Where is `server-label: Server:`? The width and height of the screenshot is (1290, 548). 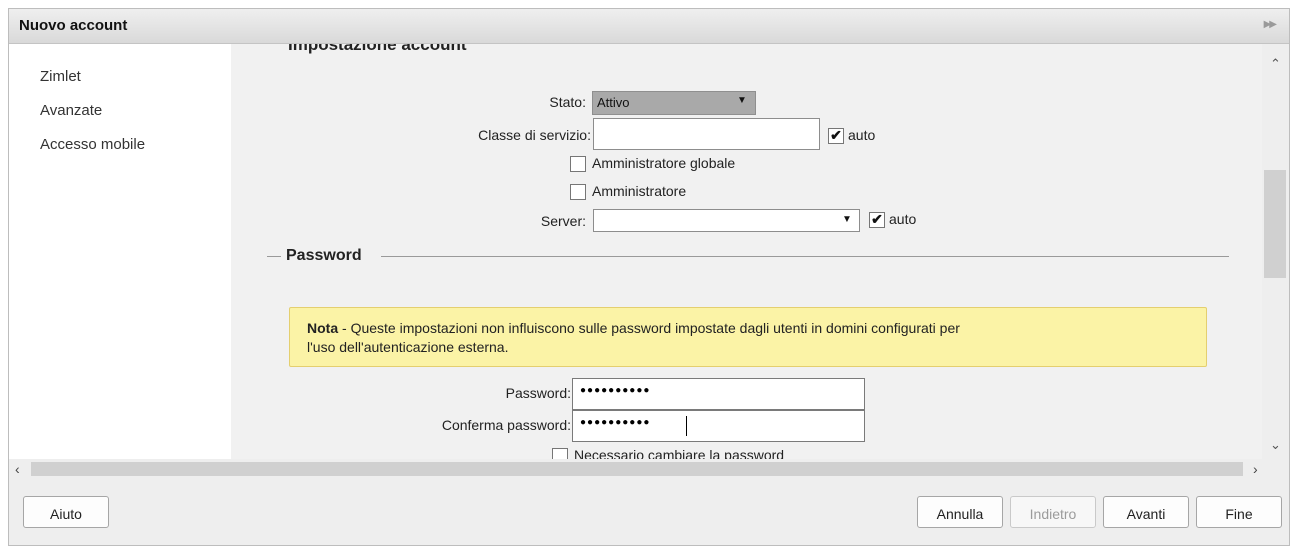
server-label: Server: is located at coordinates (563, 221).